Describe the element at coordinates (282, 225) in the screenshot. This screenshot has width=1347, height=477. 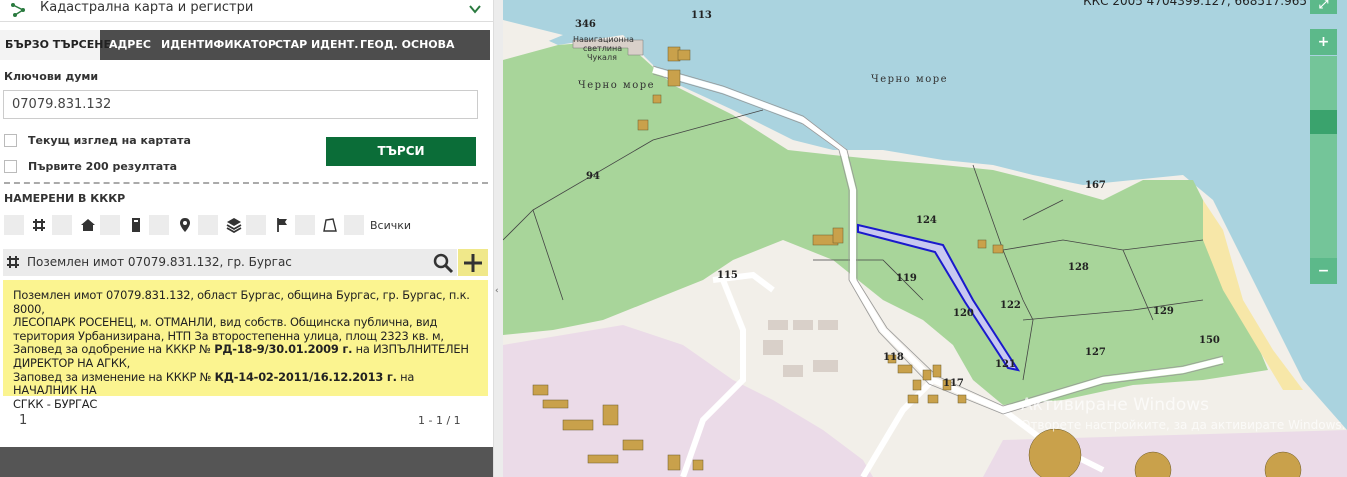
I see `flag-icon` at that location.